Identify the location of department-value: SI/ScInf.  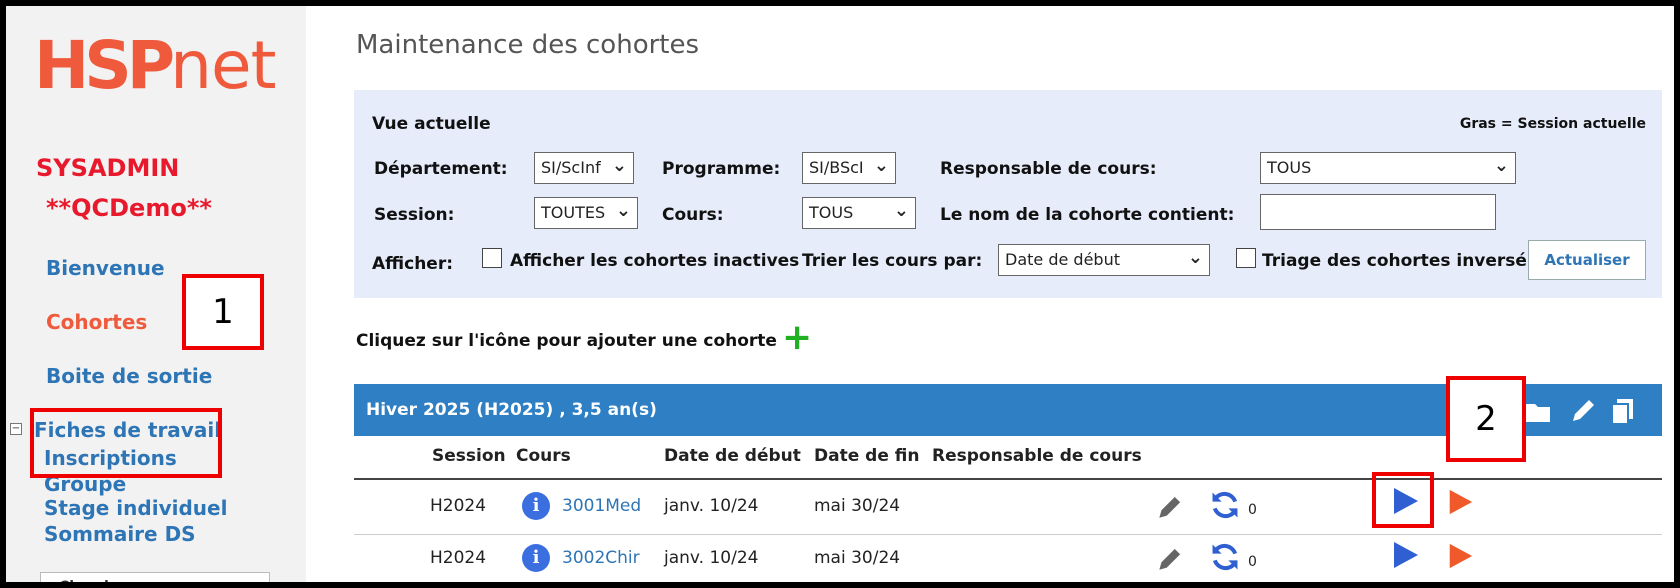
(571, 167).